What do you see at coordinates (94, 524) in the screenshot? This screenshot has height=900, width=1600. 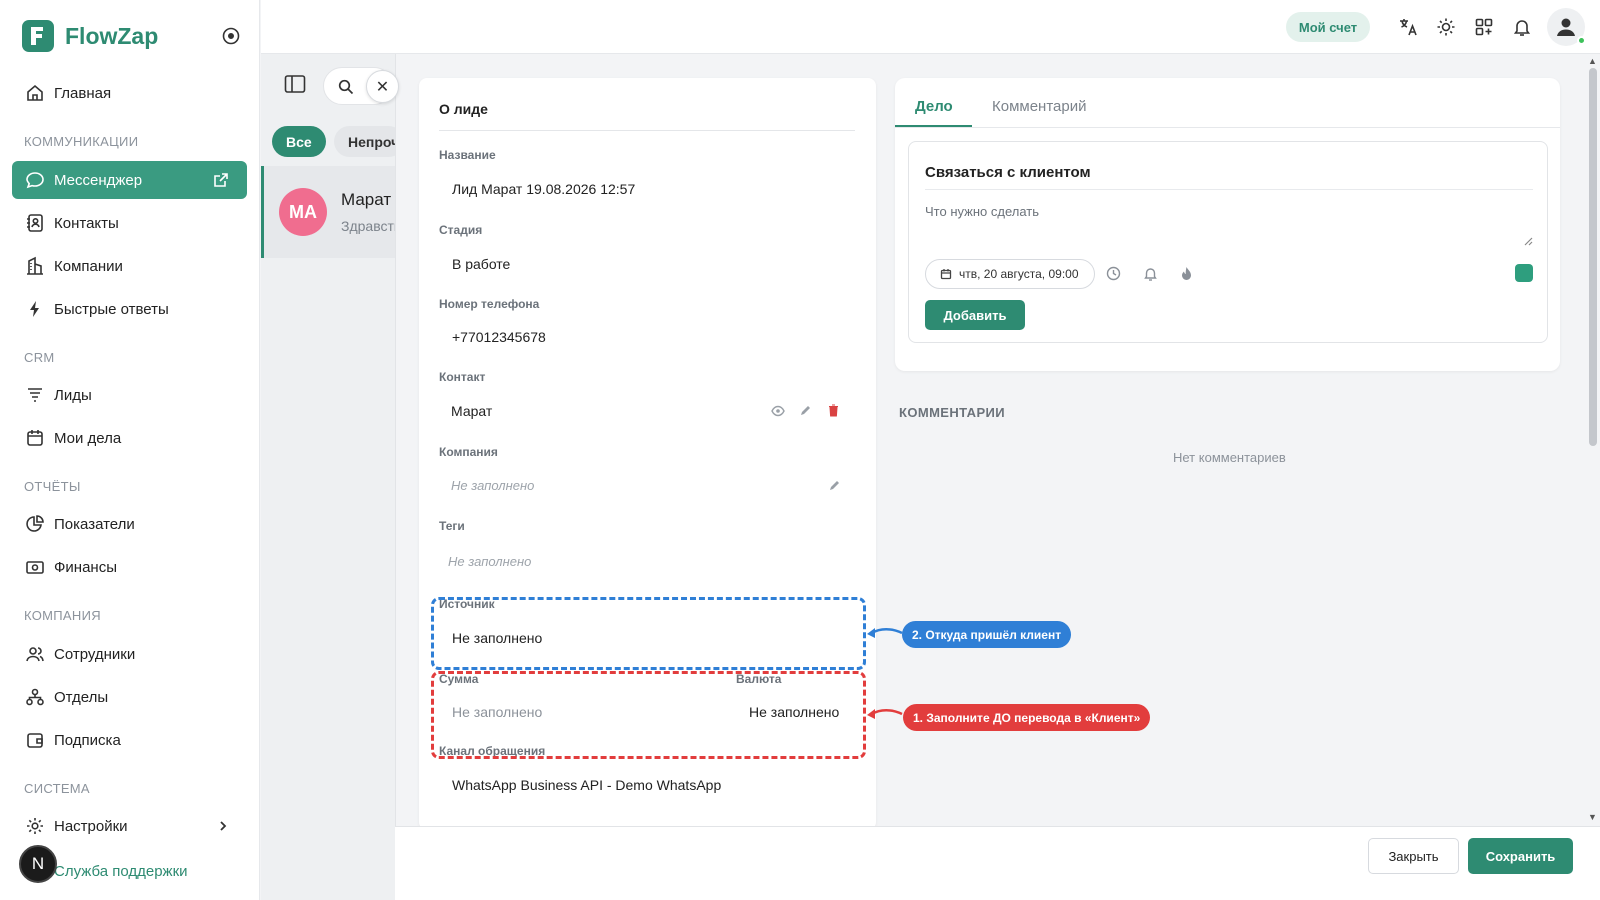 I see `sidebar-item-label: Показатели` at bounding box center [94, 524].